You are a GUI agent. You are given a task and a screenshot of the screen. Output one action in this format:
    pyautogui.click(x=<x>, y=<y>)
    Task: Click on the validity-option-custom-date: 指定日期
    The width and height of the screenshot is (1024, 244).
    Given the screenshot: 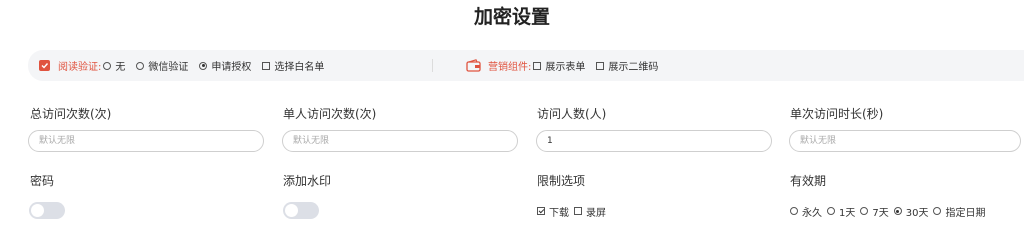 What is the action you would take?
    pyautogui.click(x=959, y=211)
    